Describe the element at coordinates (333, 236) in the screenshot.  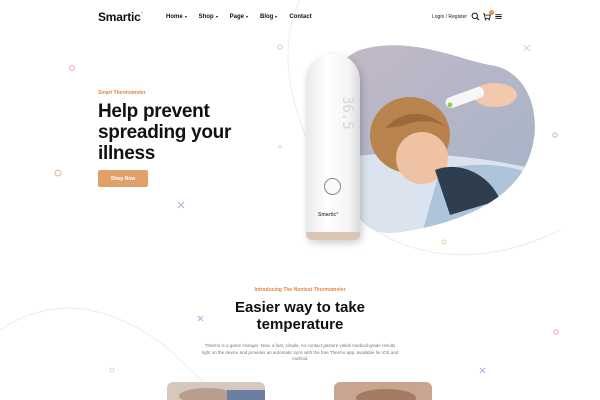
I see `thermometer-base` at that location.